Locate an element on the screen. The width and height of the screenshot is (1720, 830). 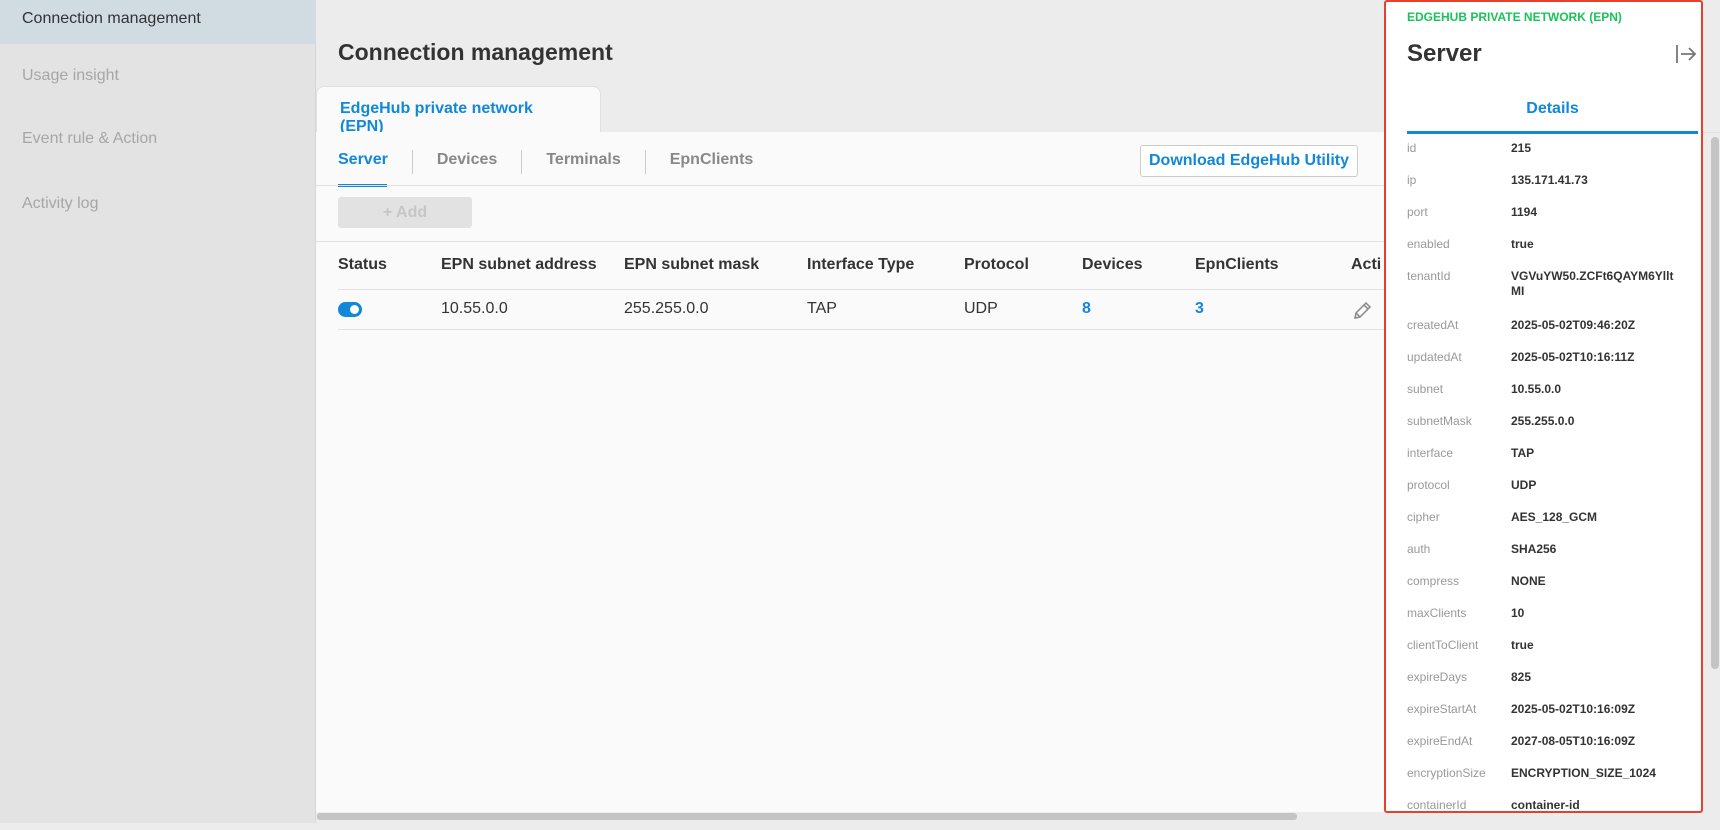
detail-value: SHA256 is located at coordinates (1534, 549).